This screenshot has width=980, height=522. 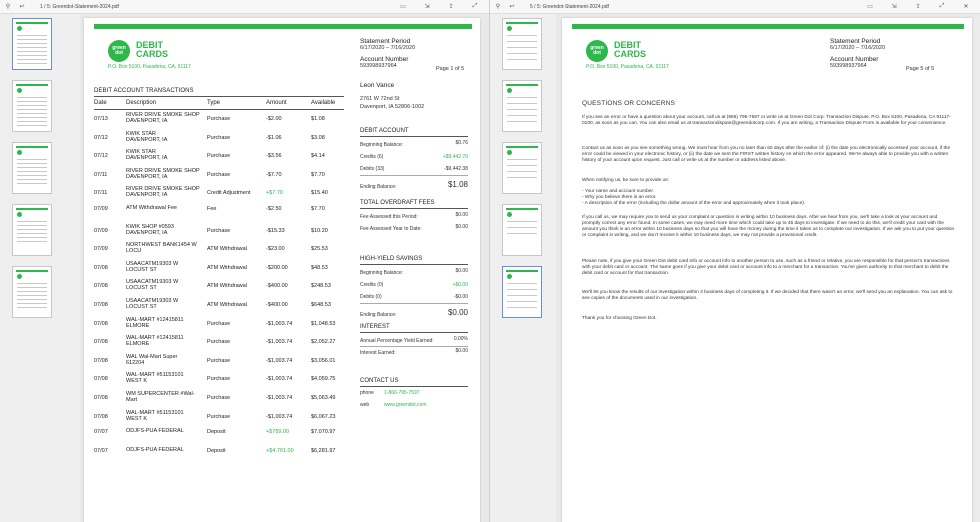 I want to click on cell-amount: -$400.00, so click(x=277, y=305).